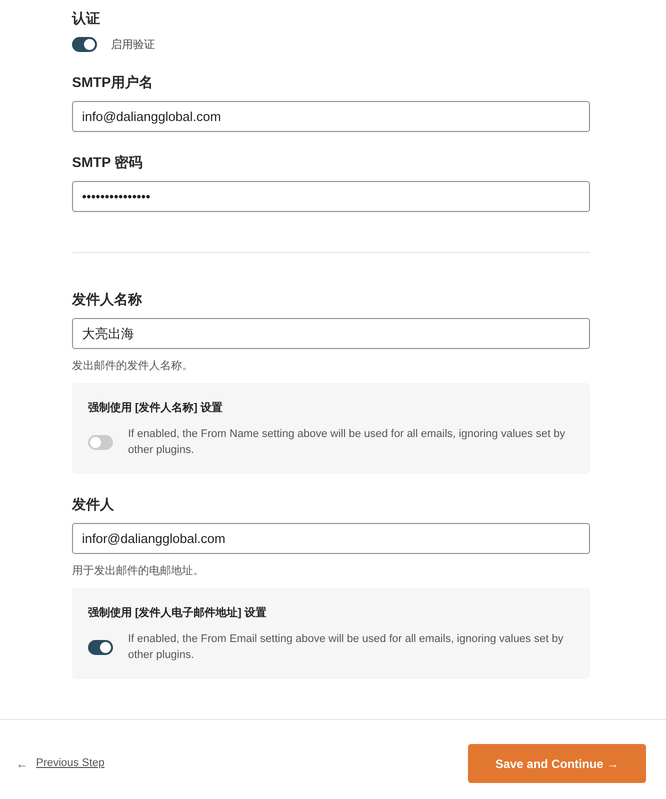 The image size is (666, 799). Describe the element at coordinates (178, 613) in the screenshot. I see `option-title: 强制使用 [发件人电子邮件地址] 设置` at that location.